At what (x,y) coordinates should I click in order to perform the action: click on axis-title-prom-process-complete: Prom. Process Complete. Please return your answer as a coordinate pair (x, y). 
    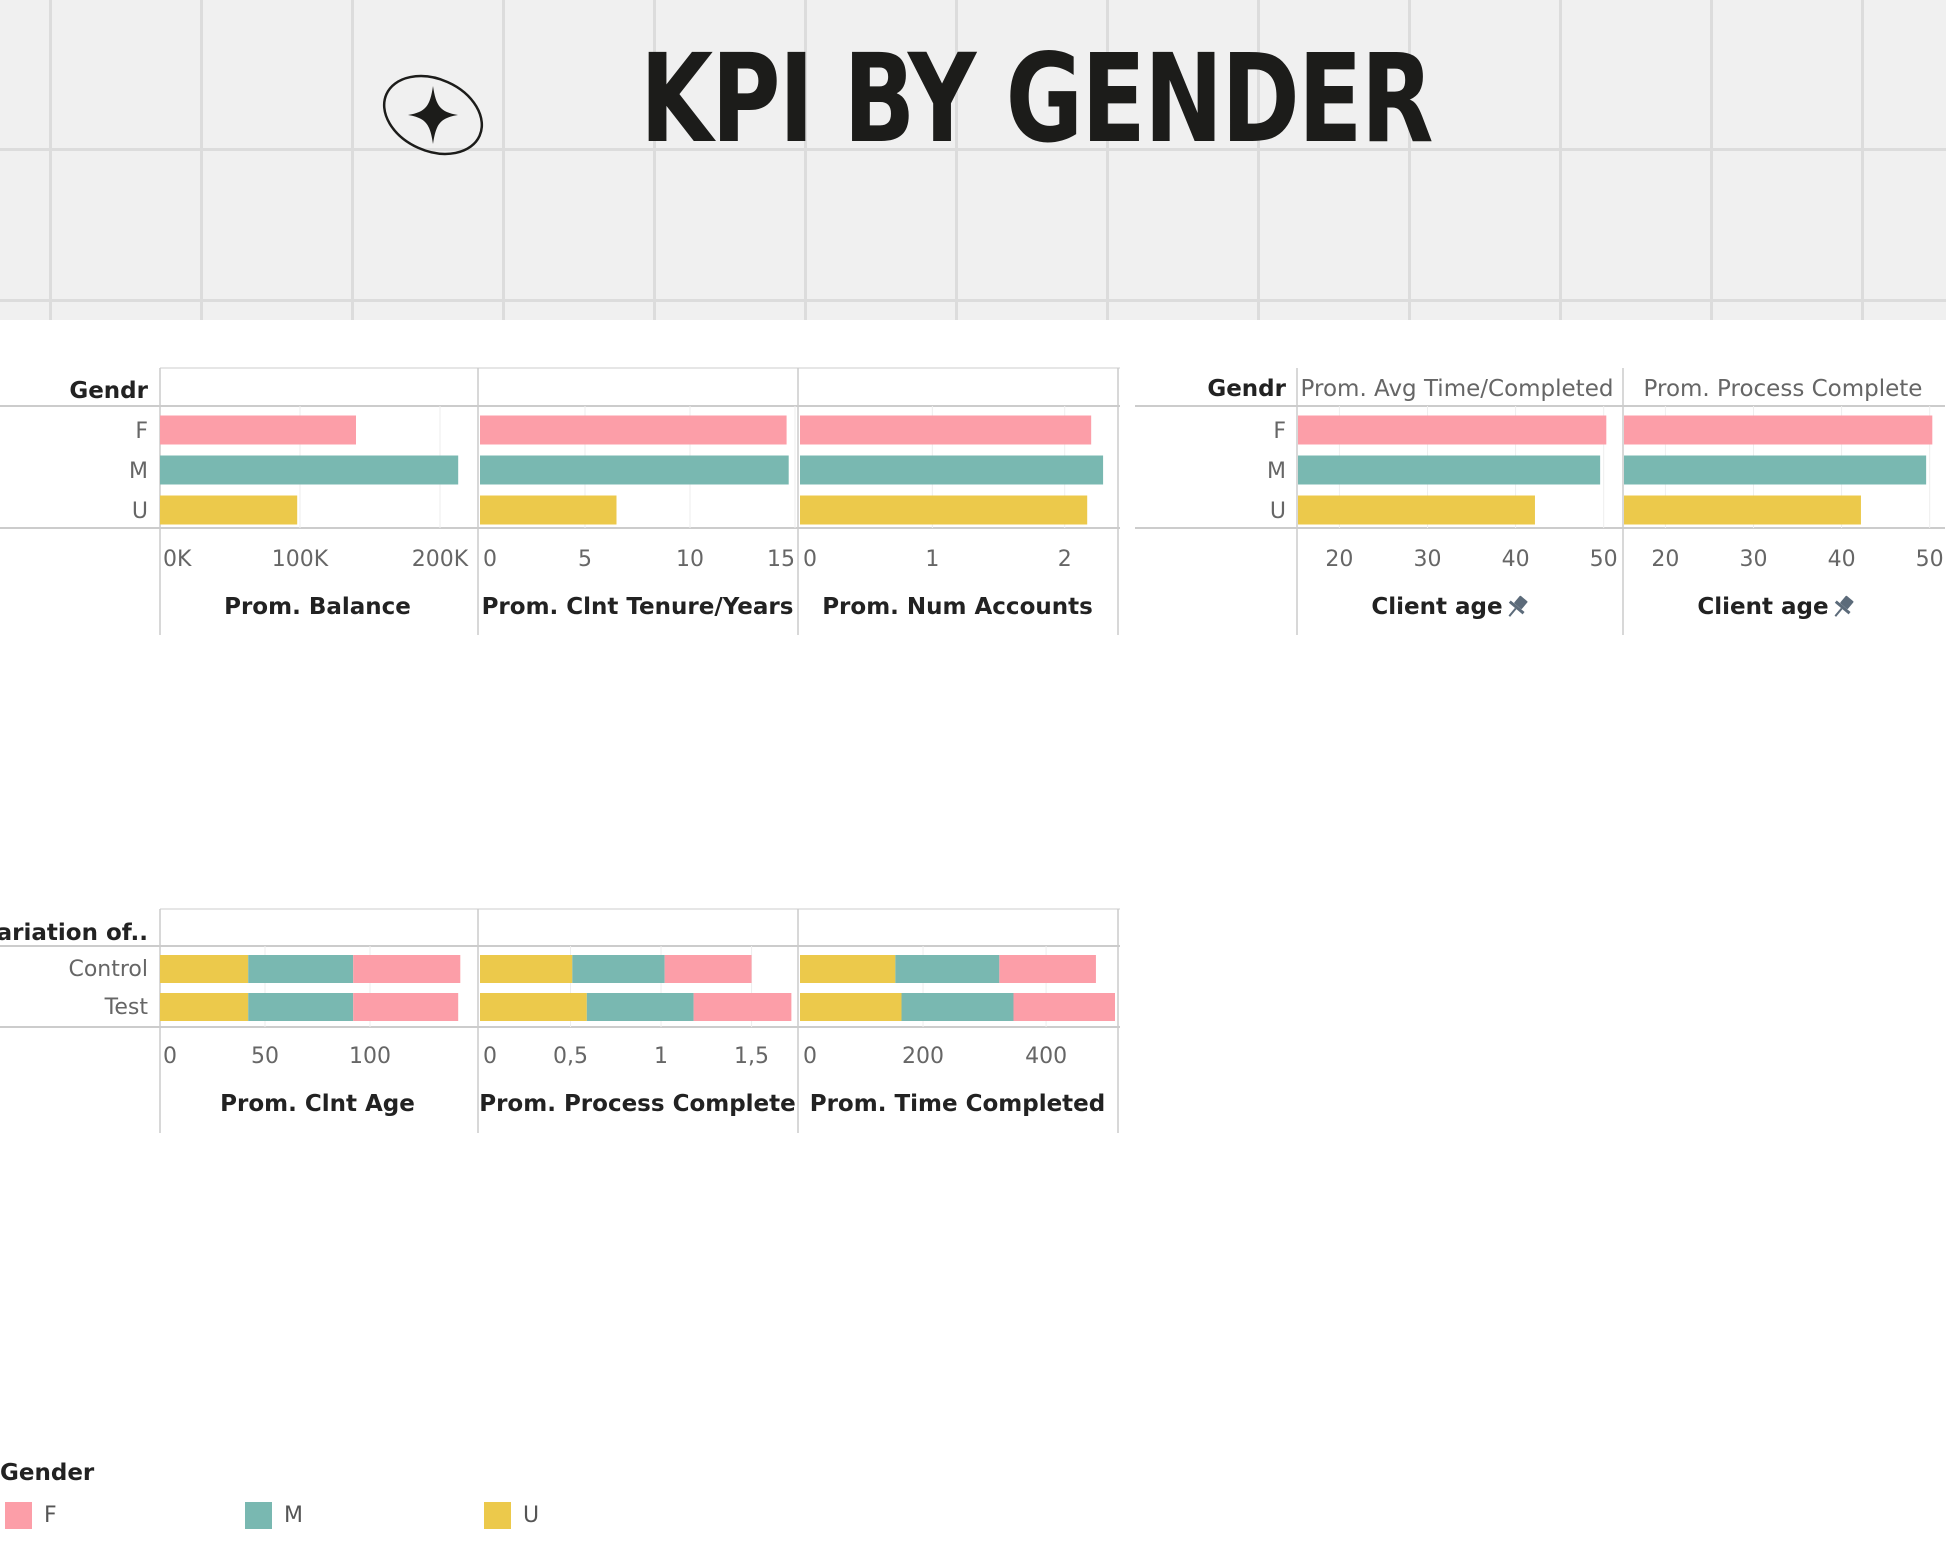
    Looking at the image, I should click on (637, 1104).